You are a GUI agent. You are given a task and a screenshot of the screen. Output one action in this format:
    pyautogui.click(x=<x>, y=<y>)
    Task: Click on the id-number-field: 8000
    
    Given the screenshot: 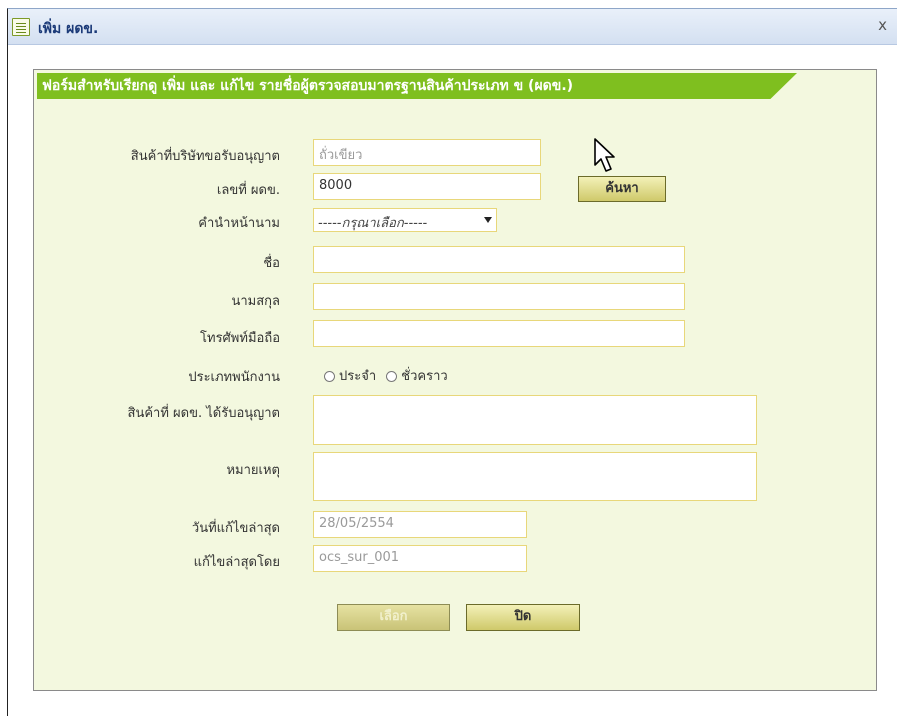 What is the action you would take?
    pyautogui.click(x=427, y=186)
    